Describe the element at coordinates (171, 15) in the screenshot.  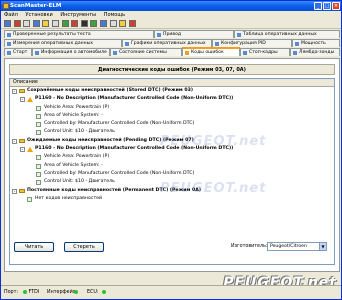
I see `menu-bar: Файл Установки Инструменты Помощь` at that location.